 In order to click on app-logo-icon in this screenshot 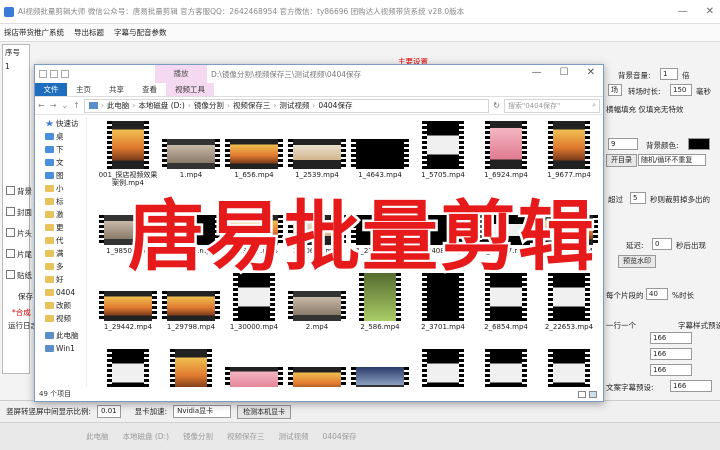, I will do `click(9, 11)`.